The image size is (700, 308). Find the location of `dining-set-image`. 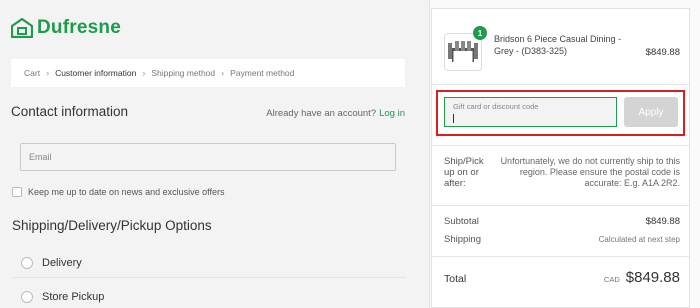

dining-set-image is located at coordinates (463, 51).